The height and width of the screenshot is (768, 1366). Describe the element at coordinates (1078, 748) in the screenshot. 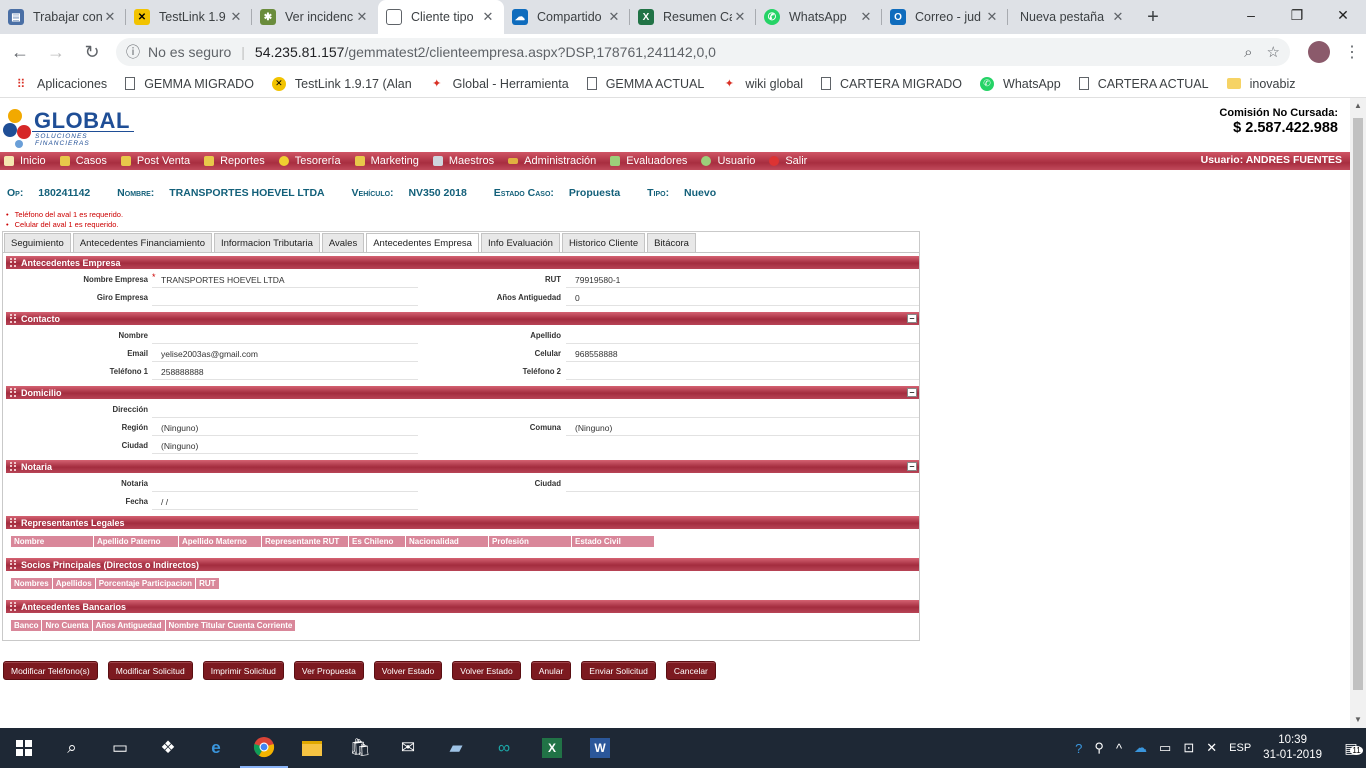

I see `help-icon: ?` at that location.